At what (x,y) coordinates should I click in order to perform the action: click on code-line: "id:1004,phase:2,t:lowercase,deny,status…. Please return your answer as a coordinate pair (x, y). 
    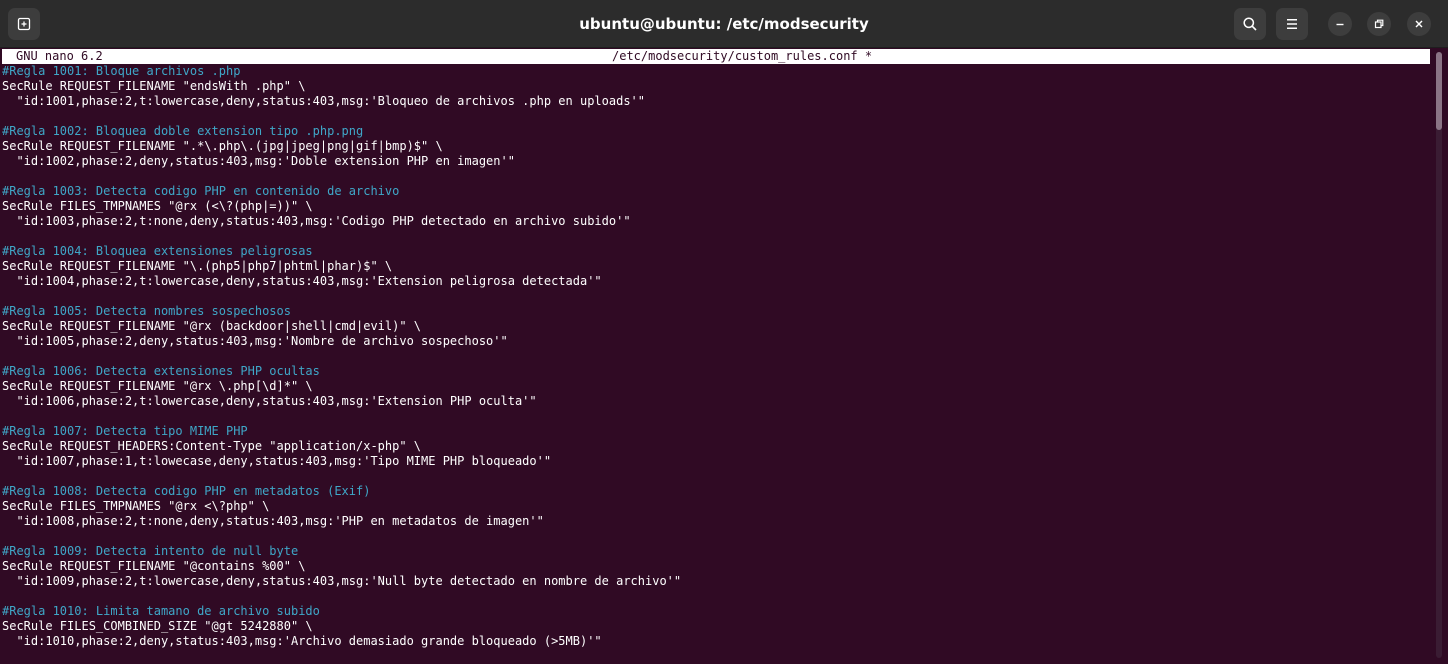
    Looking at the image, I should click on (302, 281).